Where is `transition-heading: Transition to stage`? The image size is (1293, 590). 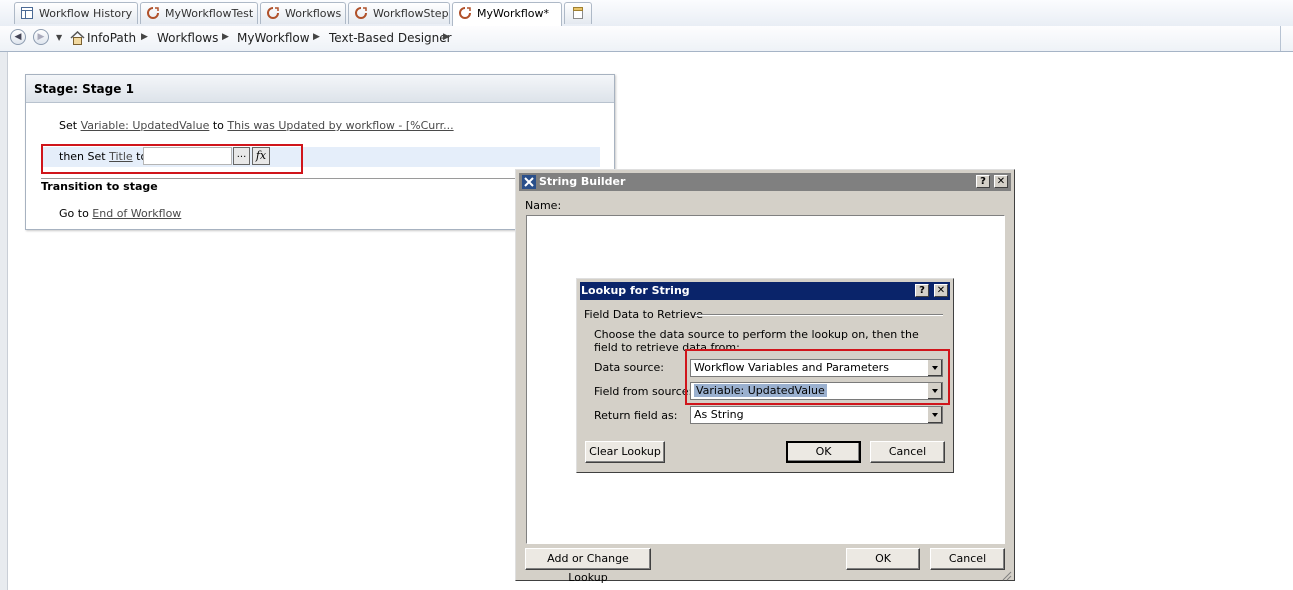
transition-heading: Transition to stage is located at coordinates (99, 186).